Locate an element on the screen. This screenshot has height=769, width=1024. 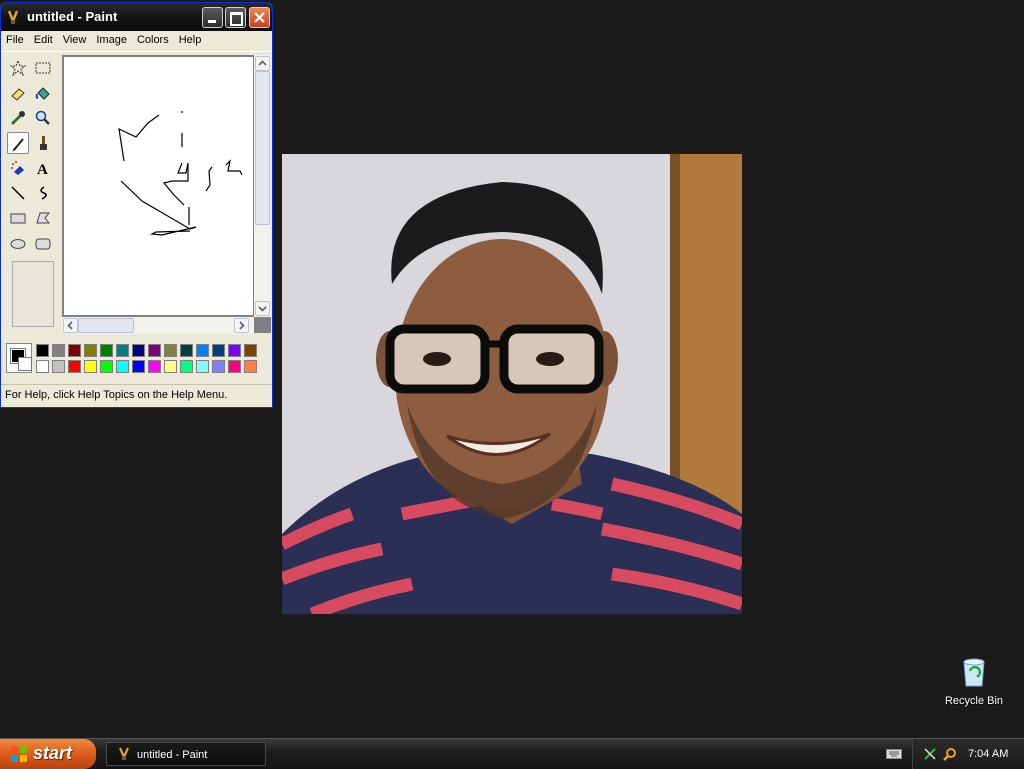
menu-image: Image is located at coordinates (111, 38).